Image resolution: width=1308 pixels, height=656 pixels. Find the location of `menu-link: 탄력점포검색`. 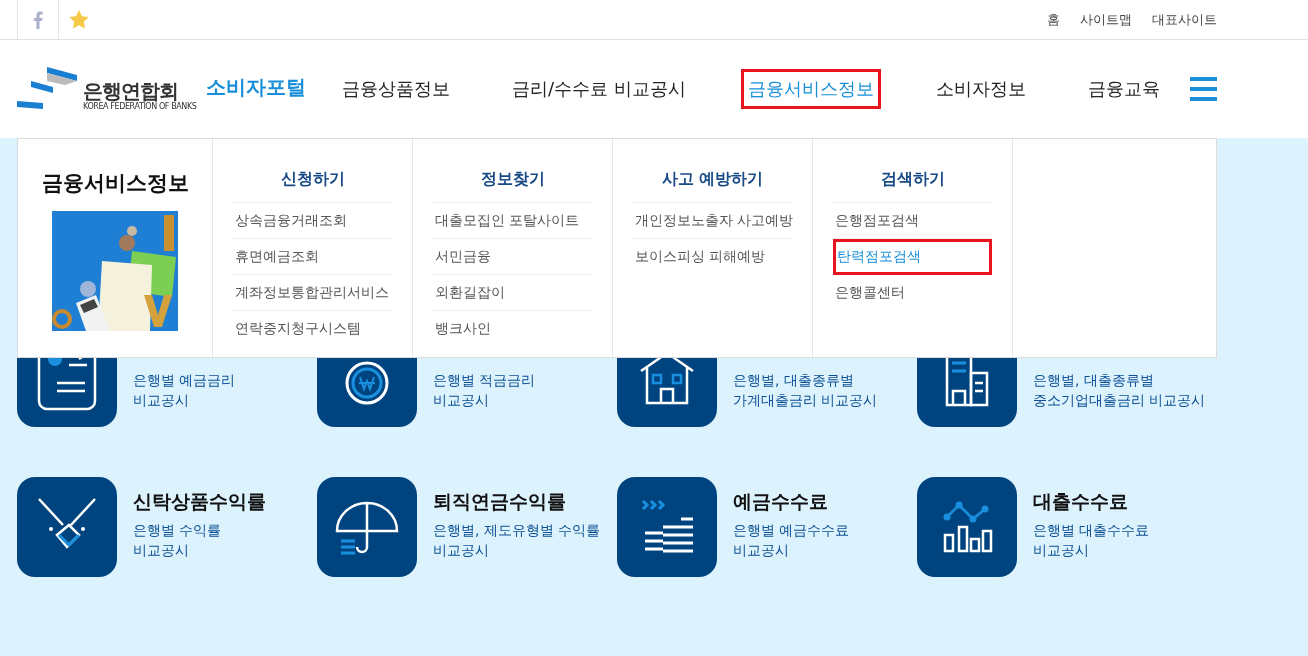

menu-link: 탄력점포검색 is located at coordinates (912, 257).